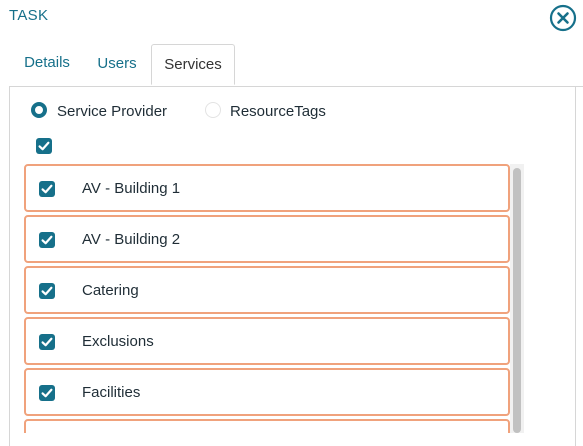 Image resolution: width=583 pixels, height=446 pixels. I want to click on item-label: Catering, so click(110, 290).